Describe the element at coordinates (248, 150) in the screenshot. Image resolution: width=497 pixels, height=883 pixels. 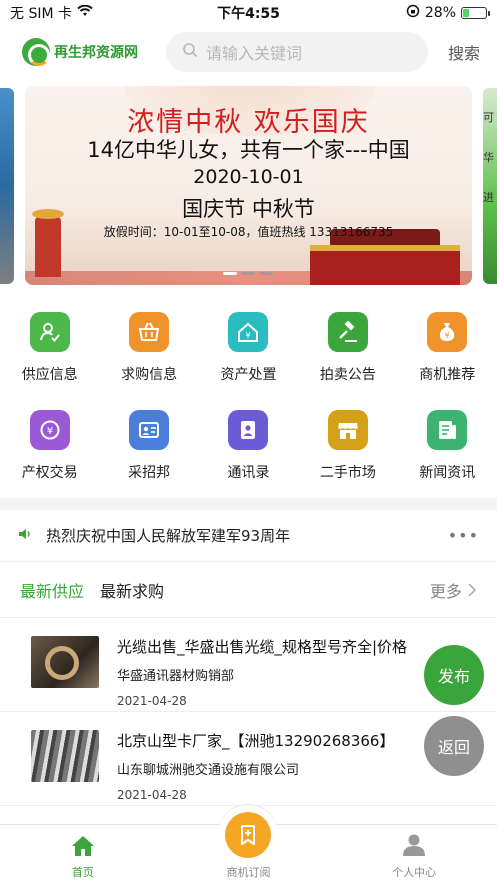
I see `banner-slogan: 14亿中华儿女，共有一个家---中国` at that location.